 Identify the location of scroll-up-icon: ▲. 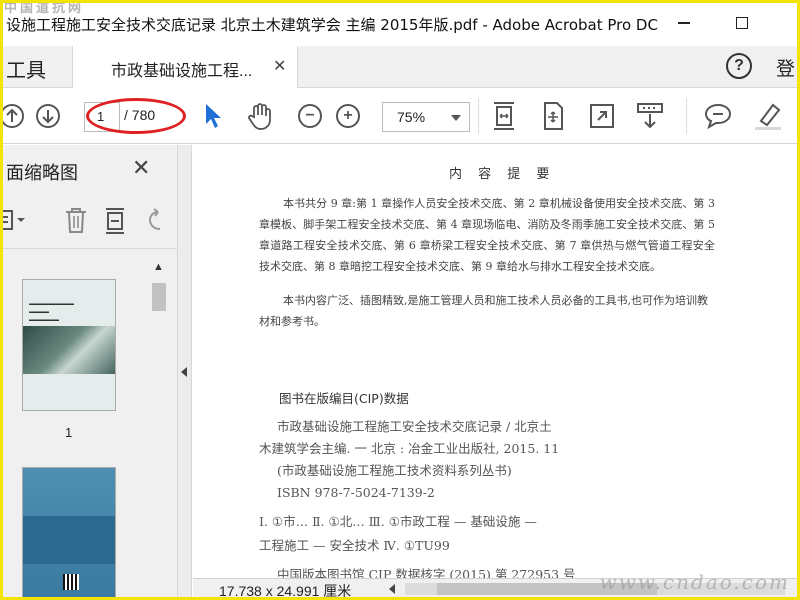
(158, 267).